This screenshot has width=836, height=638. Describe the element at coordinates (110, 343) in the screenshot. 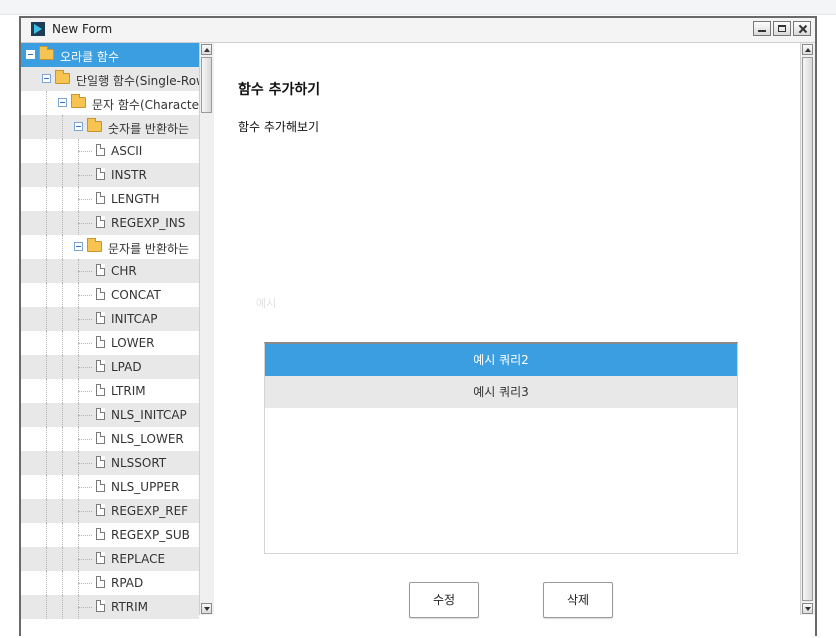

I see `tree-leaf-node: LOWER` at that location.